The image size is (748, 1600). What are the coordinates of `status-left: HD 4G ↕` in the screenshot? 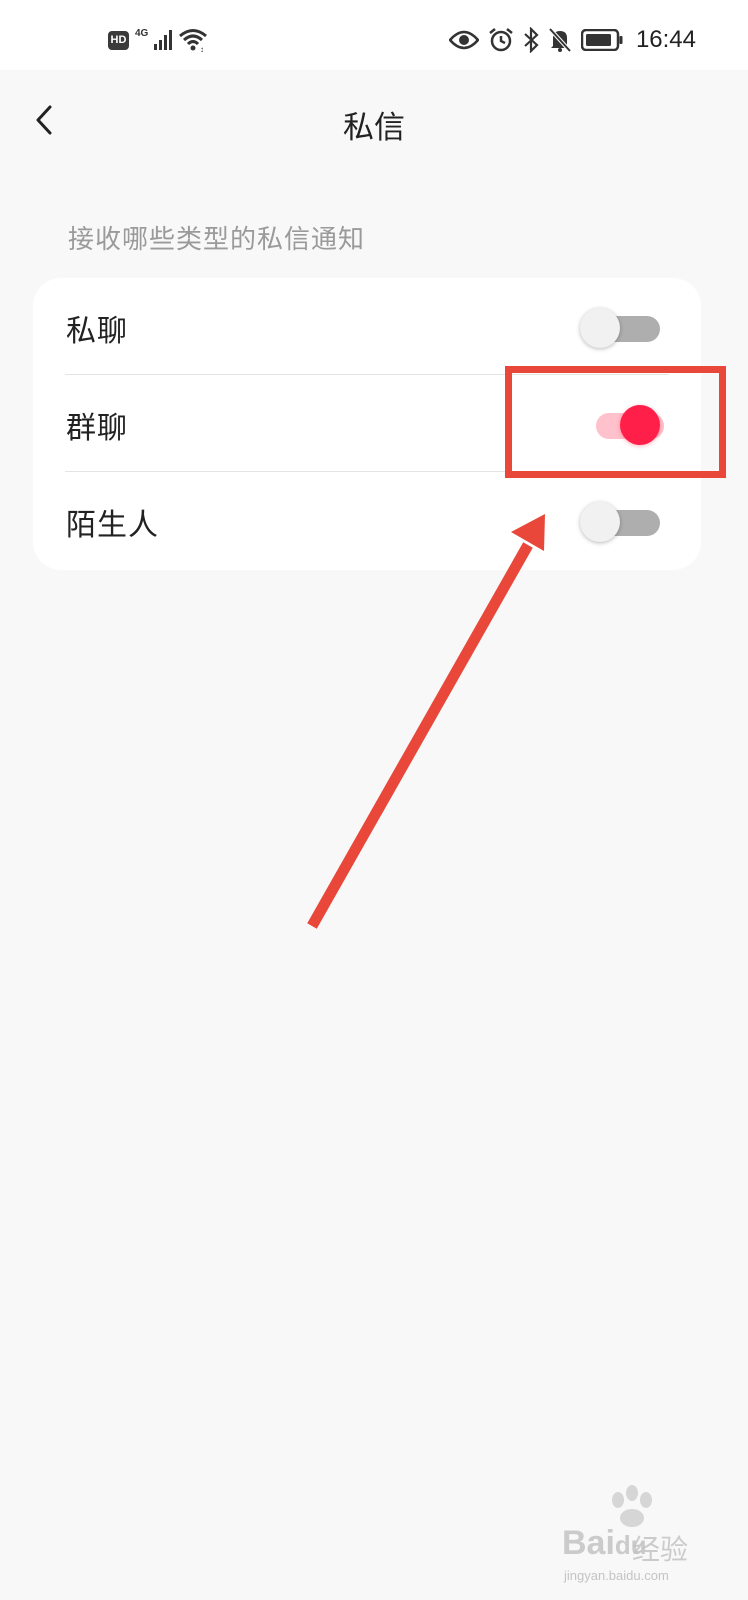 It's located at (158, 40).